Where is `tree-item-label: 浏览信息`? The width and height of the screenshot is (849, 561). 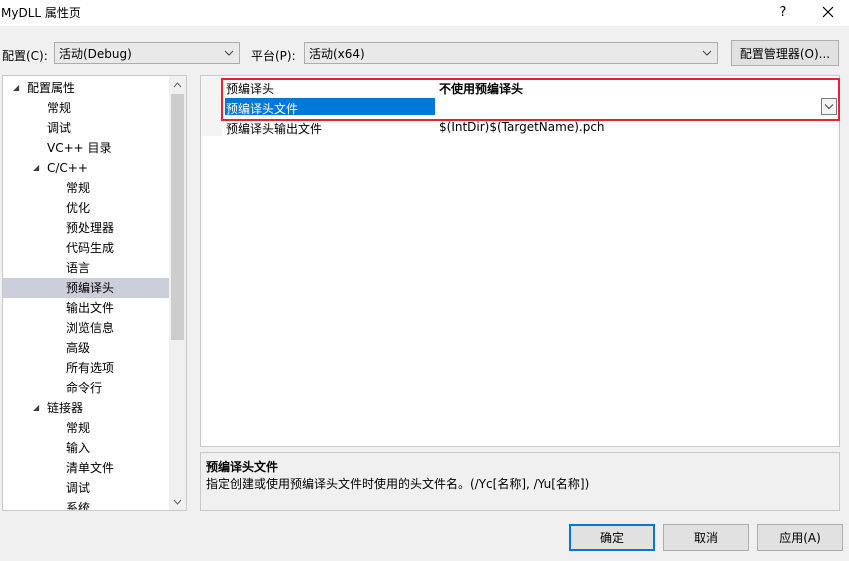 tree-item-label: 浏览信息 is located at coordinates (90, 328).